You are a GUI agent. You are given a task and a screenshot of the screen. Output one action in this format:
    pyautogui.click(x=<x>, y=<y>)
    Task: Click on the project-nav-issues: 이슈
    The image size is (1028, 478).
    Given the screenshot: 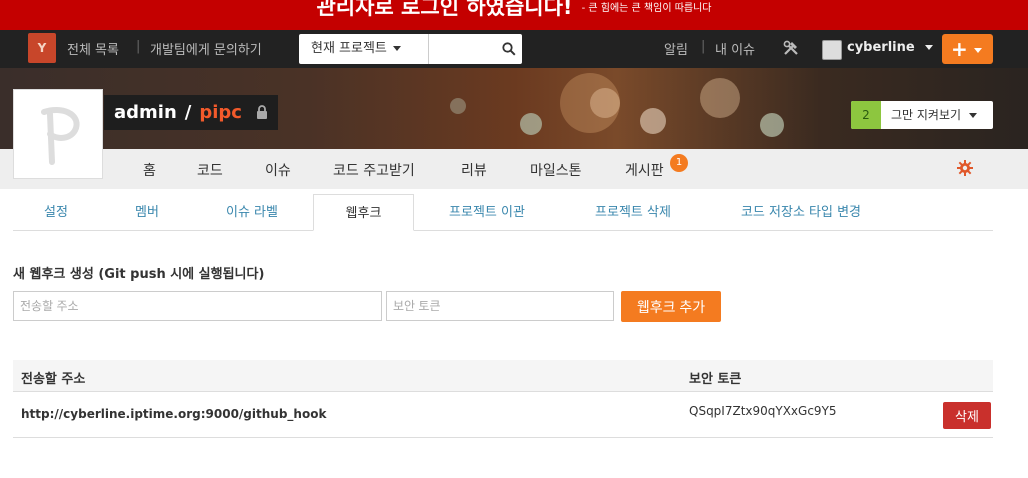 What is the action you would take?
    pyautogui.click(x=278, y=170)
    